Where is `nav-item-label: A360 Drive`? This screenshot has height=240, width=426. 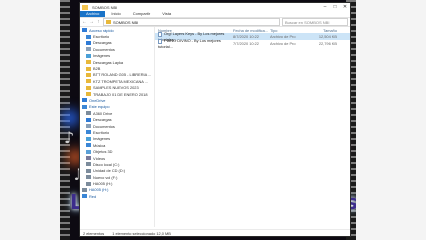
nav-item-label: A360 Drive is located at coordinates (103, 113).